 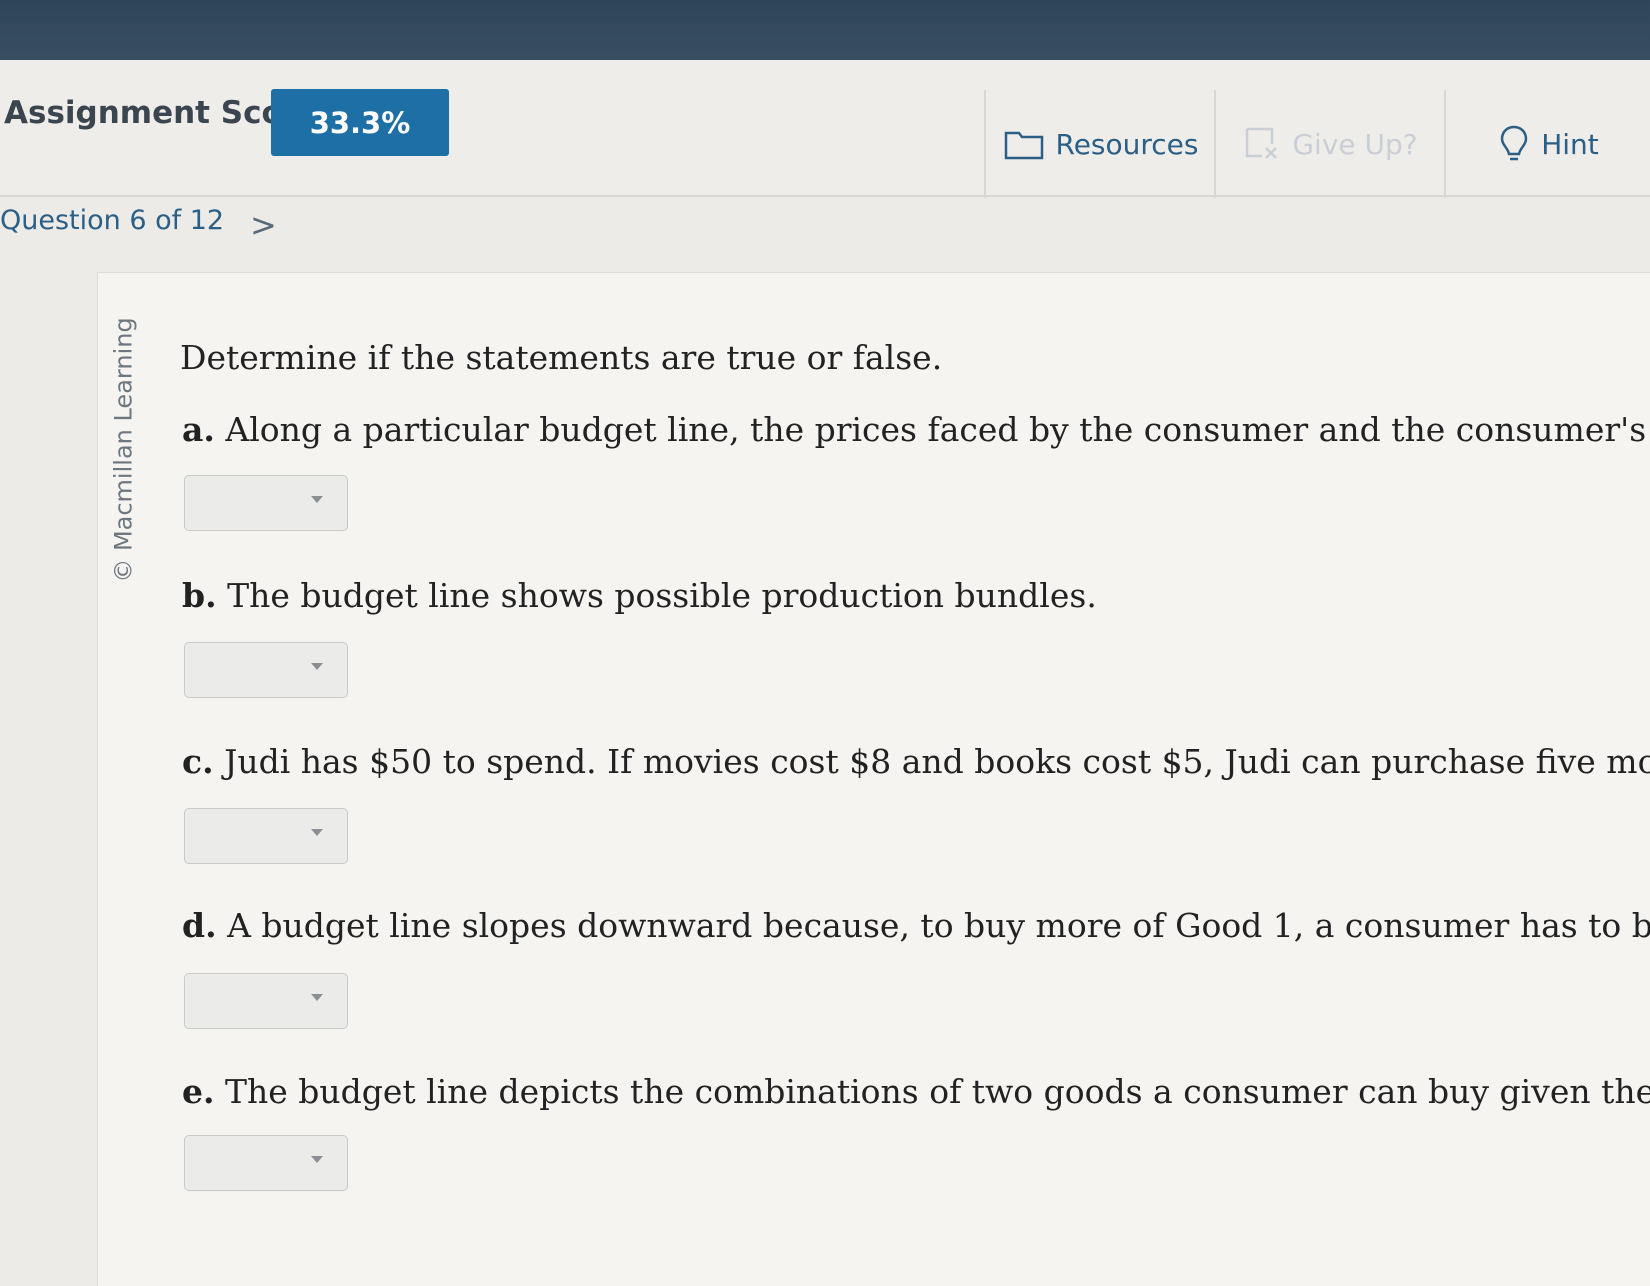 What do you see at coordinates (199, 925) in the screenshot?
I see `statement-letter: d.` at bounding box center [199, 925].